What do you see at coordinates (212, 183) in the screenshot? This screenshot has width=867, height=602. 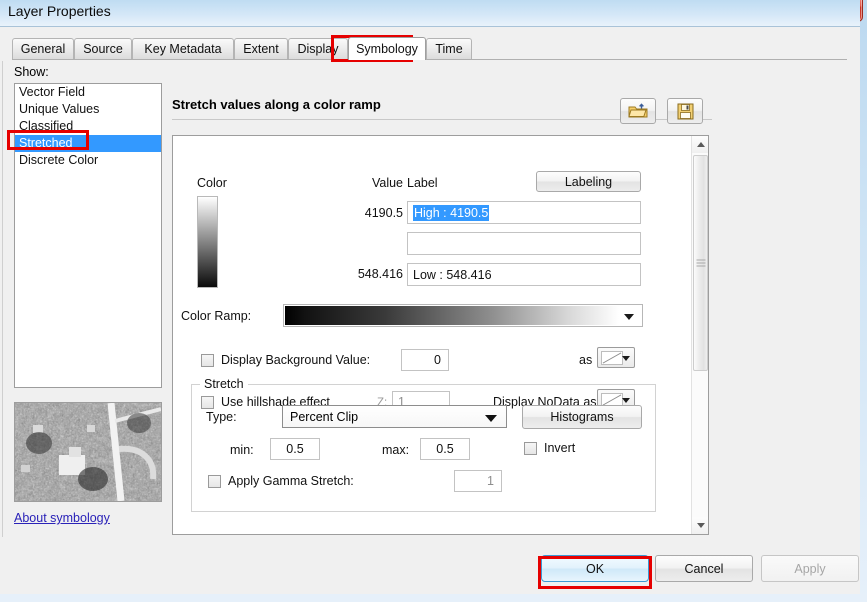 I see `color-column-header: Color` at bounding box center [212, 183].